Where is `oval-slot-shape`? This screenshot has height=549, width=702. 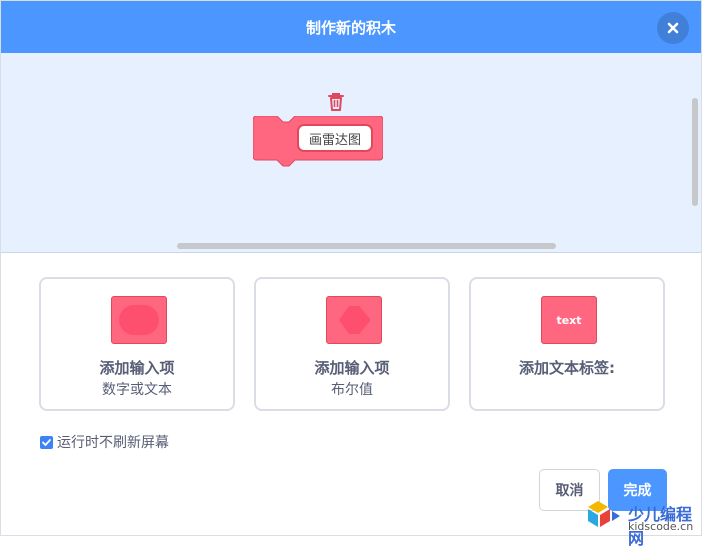
oval-slot-shape is located at coordinates (139, 320).